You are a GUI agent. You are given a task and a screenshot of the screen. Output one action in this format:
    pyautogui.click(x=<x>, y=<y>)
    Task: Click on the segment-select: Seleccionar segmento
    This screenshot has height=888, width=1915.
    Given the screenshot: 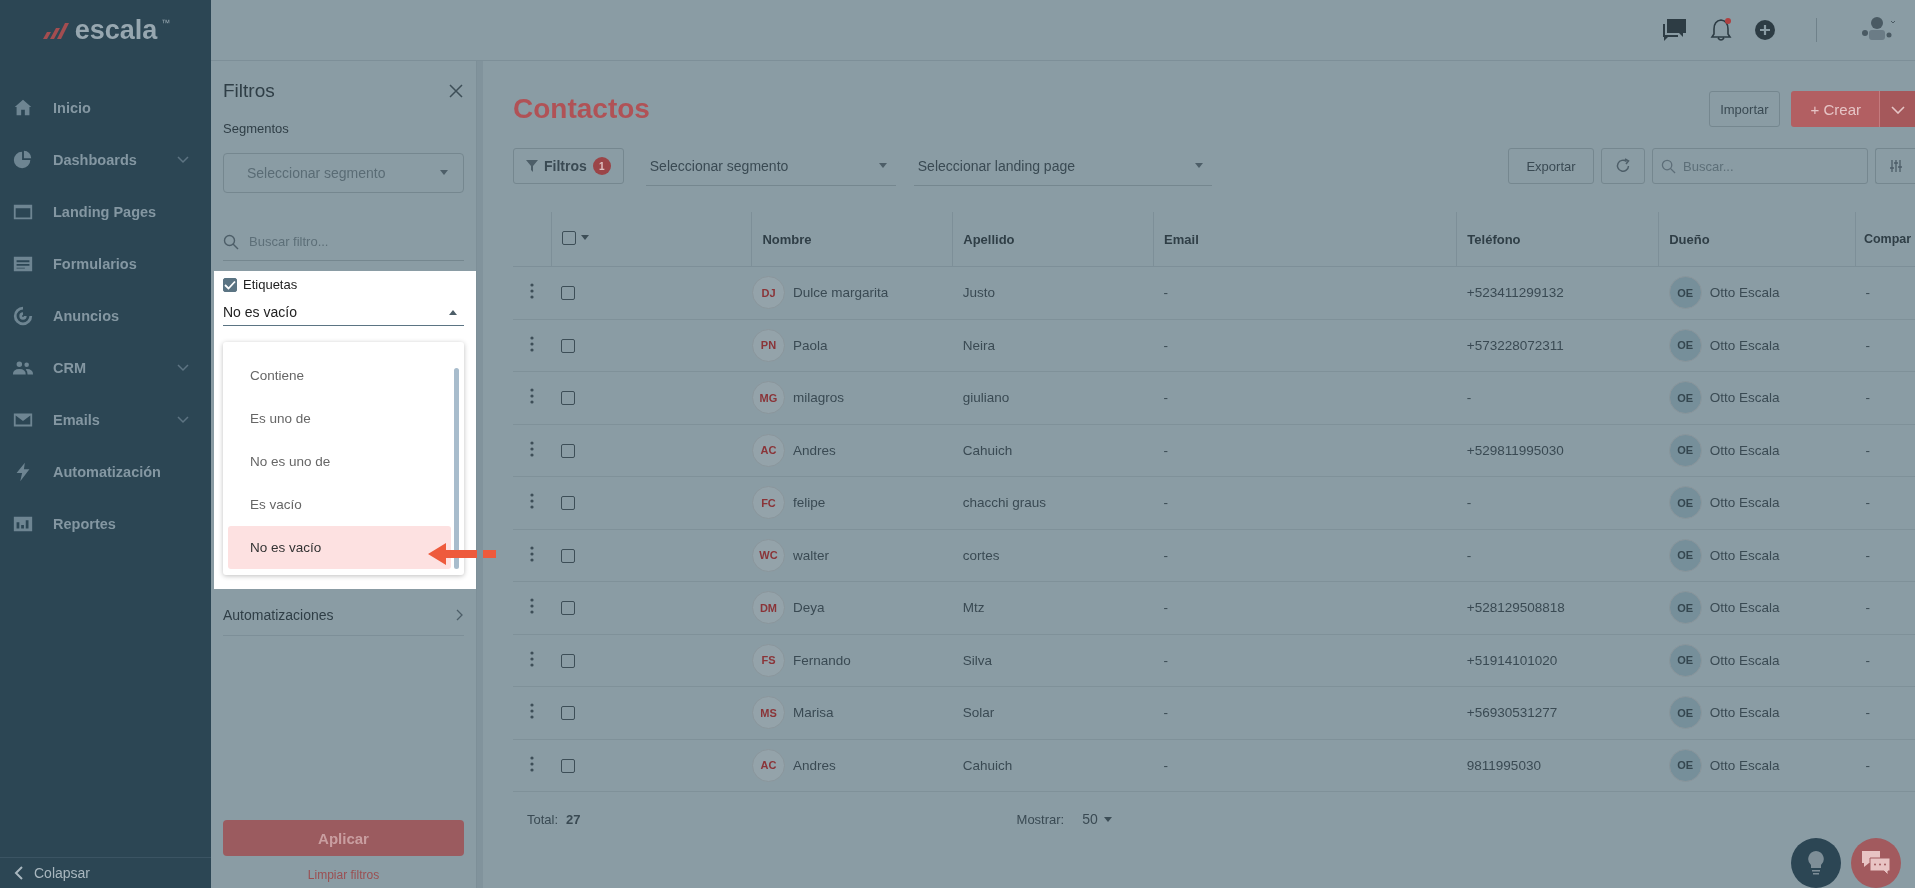 What is the action you would take?
    pyautogui.click(x=770, y=166)
    